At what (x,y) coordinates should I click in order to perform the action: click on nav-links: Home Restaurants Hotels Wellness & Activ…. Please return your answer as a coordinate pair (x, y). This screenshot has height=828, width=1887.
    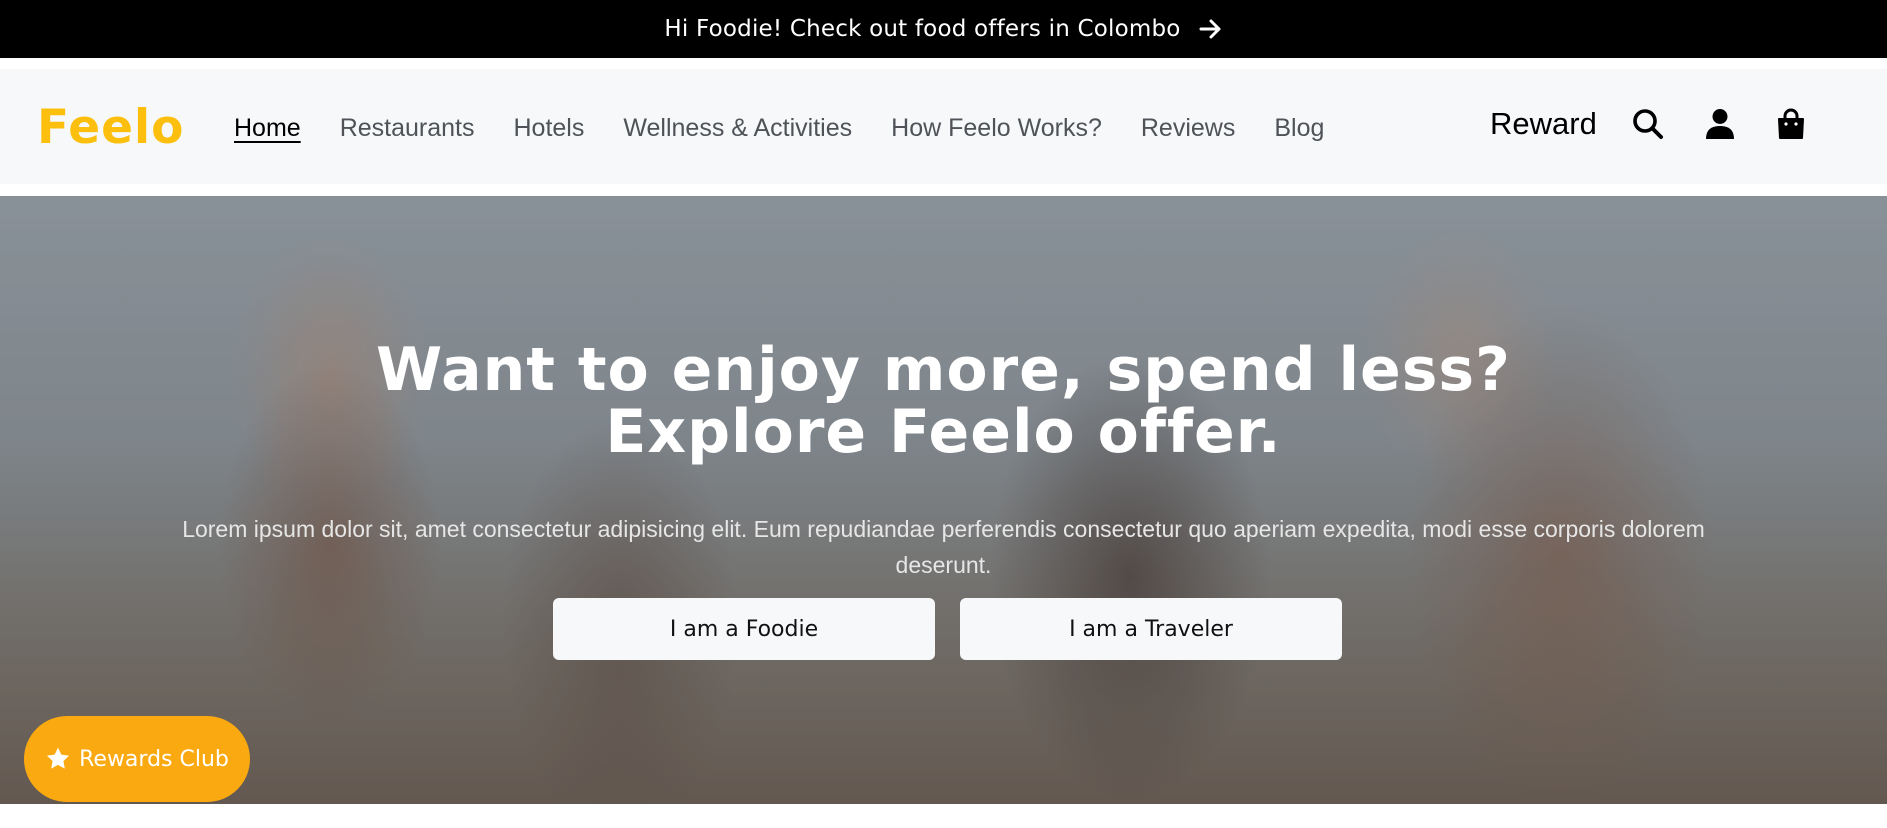
    Looking at the image, I should click on (798, 128).